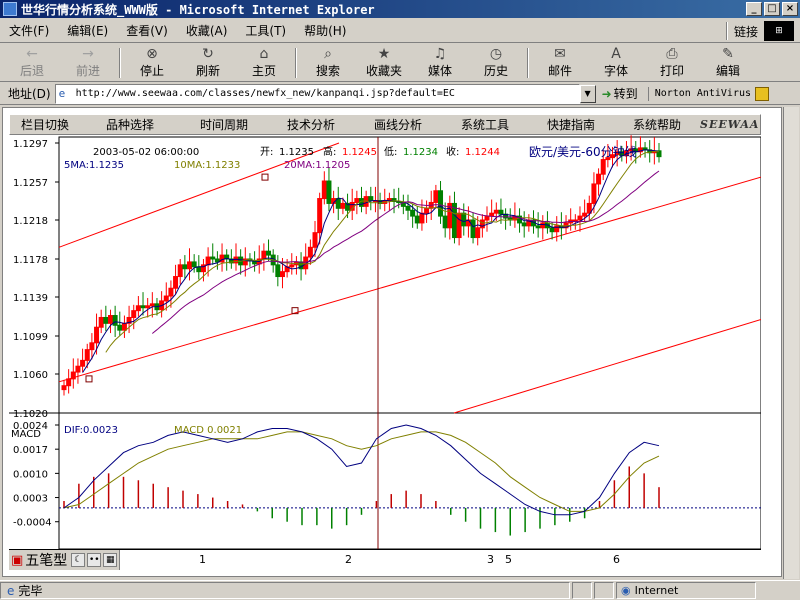  Describe the element at coordinates (147, 30) in the screenshot. I see `menu-view: 查看(V)` at that location.